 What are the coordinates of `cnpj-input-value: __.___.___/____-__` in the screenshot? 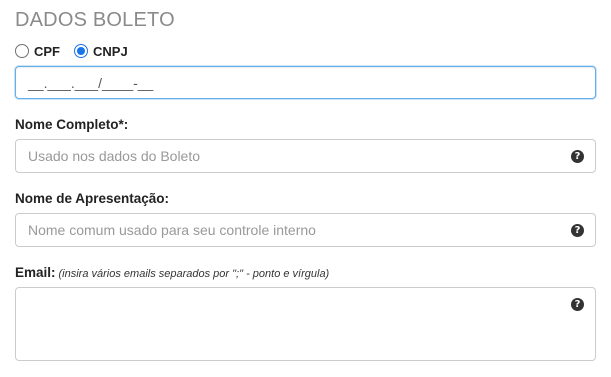 It's located at (91, 82).